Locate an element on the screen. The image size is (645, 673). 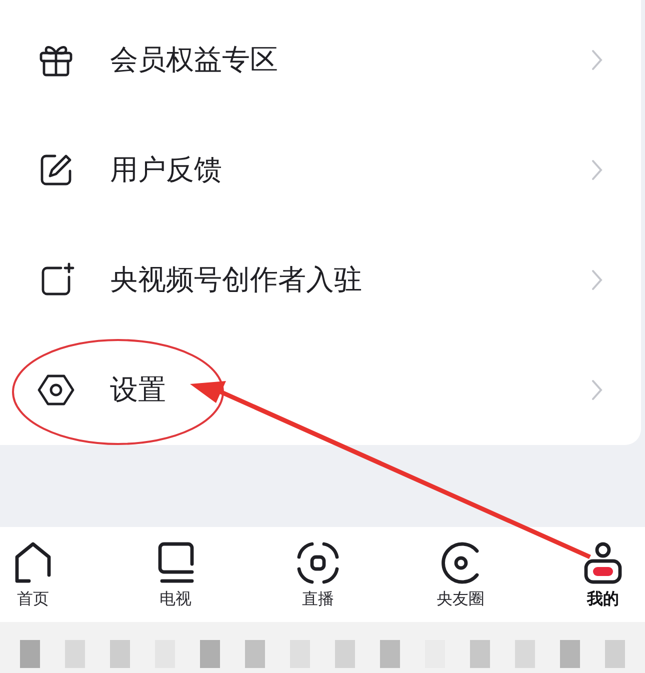
tab: 直播 is located at coordinates (318, 581).